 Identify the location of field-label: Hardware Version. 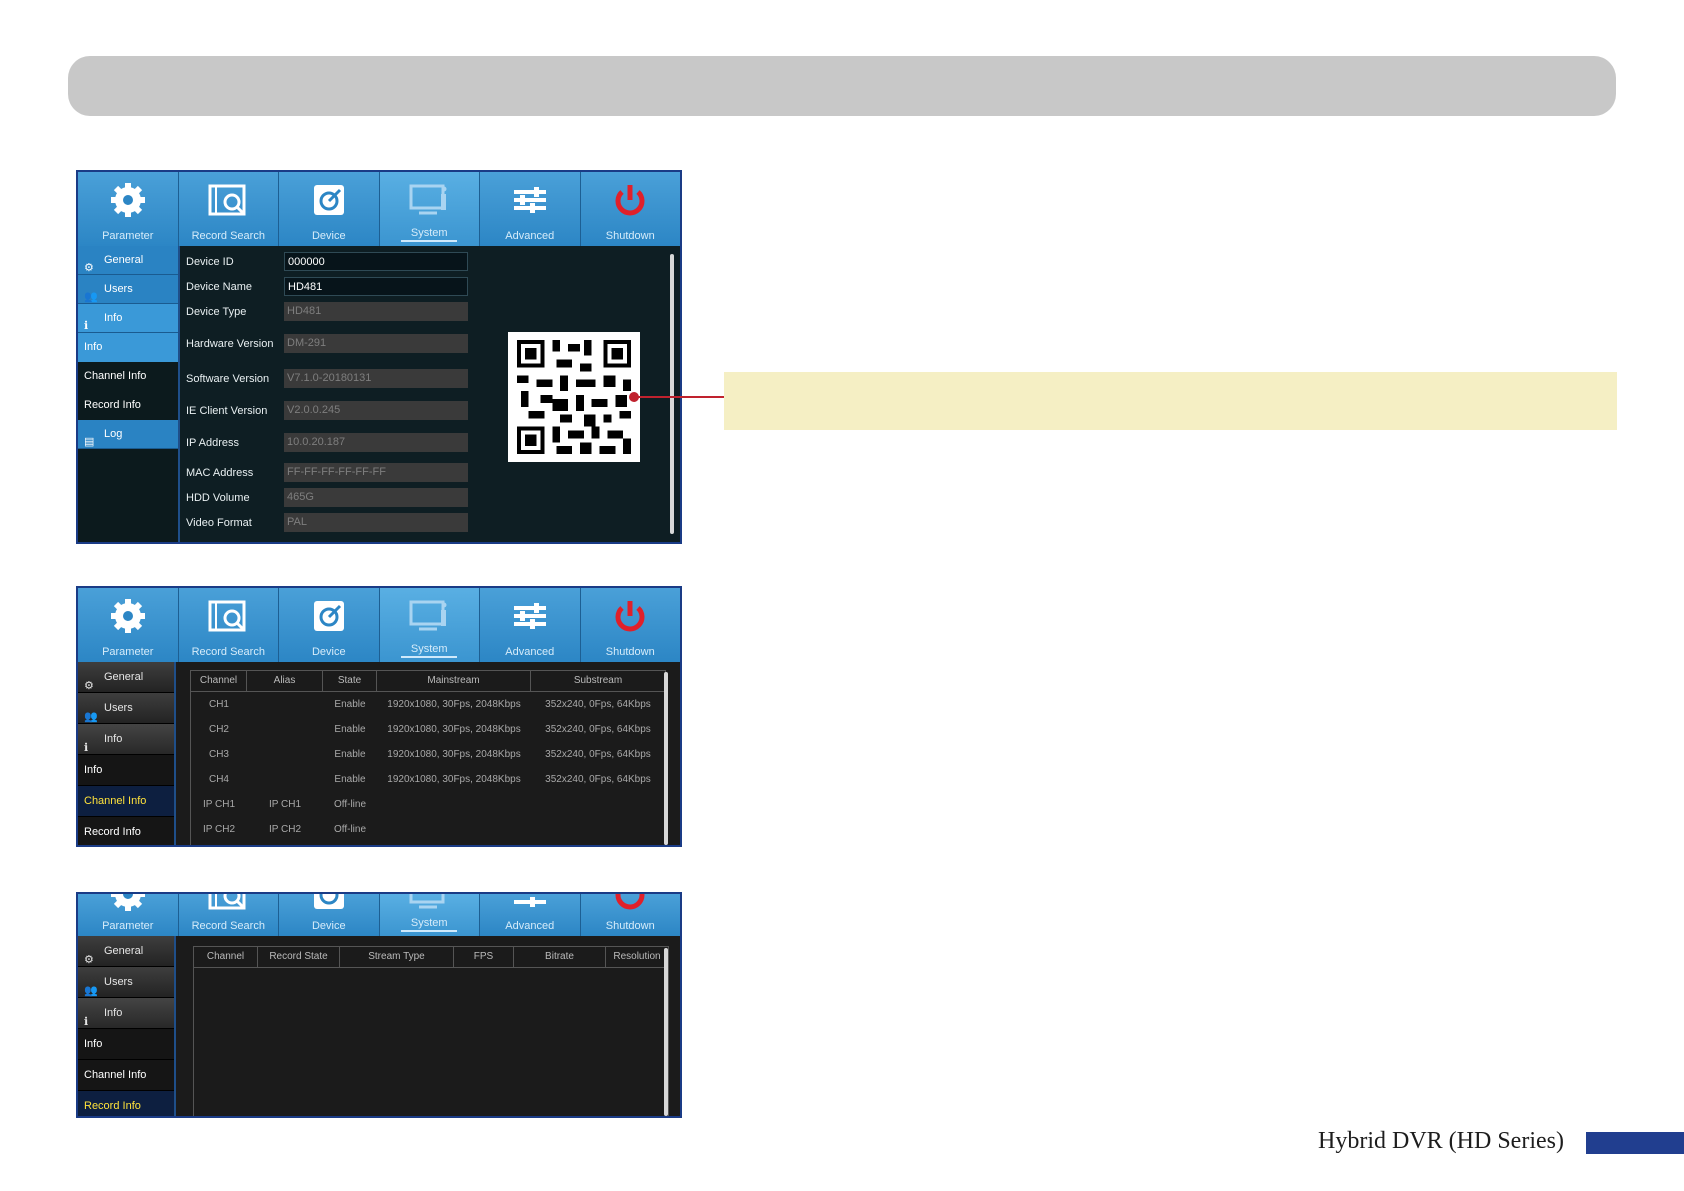
(230, 344).